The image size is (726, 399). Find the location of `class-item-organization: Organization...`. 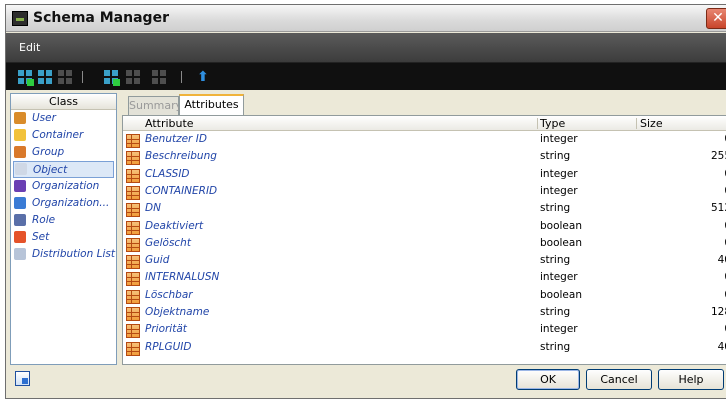

class-item-organization: Organization... is located at coordinates (63, 203).